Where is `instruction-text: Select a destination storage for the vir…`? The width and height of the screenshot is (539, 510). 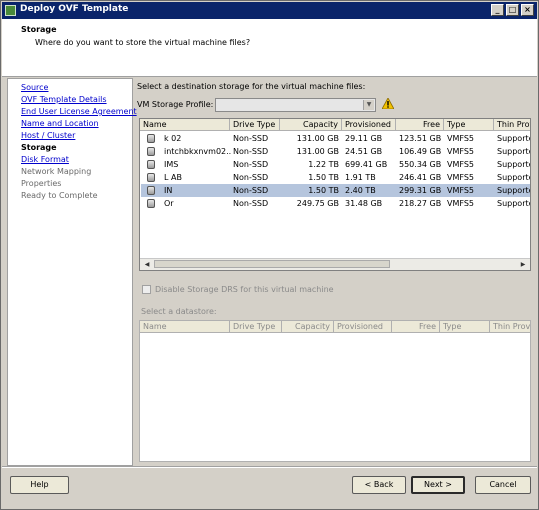 instruction-text: Select a destination storage for the vir… is located at coordinates (251, 86).